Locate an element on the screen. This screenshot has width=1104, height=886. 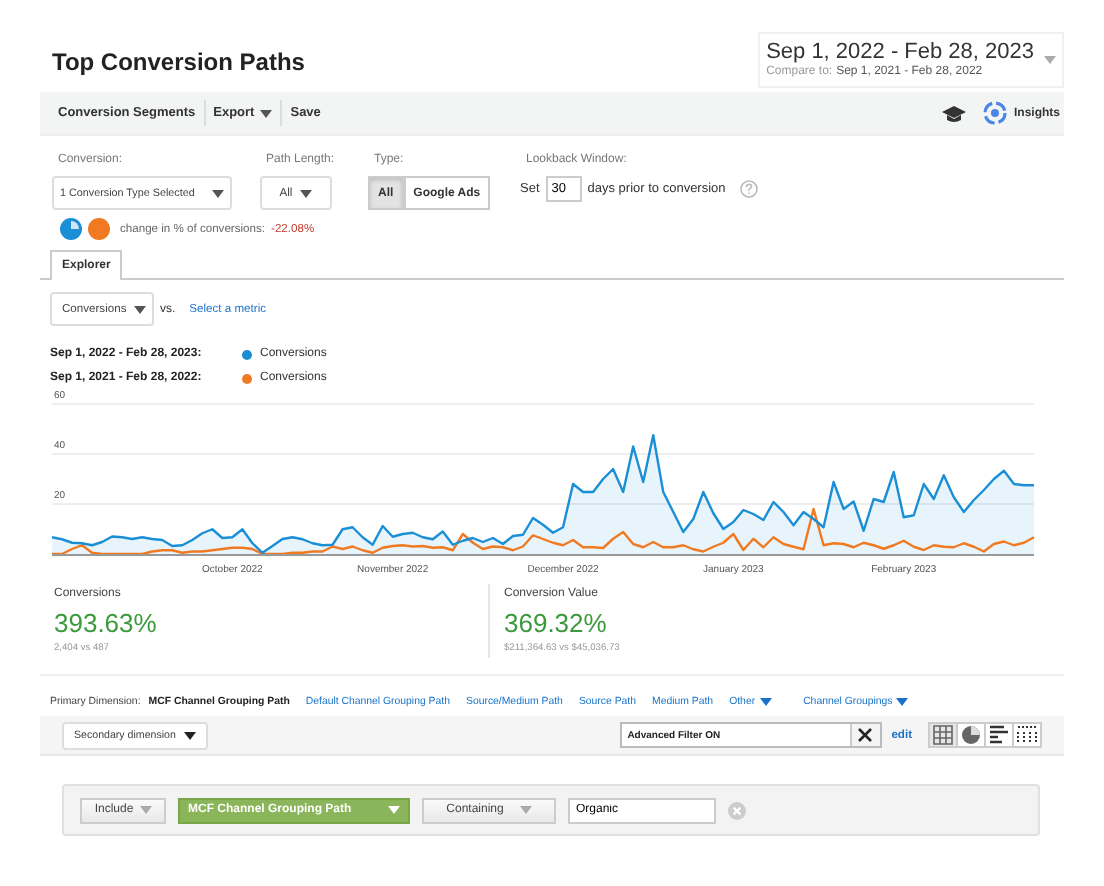
grid-icon is located at coordinates (943, 735).